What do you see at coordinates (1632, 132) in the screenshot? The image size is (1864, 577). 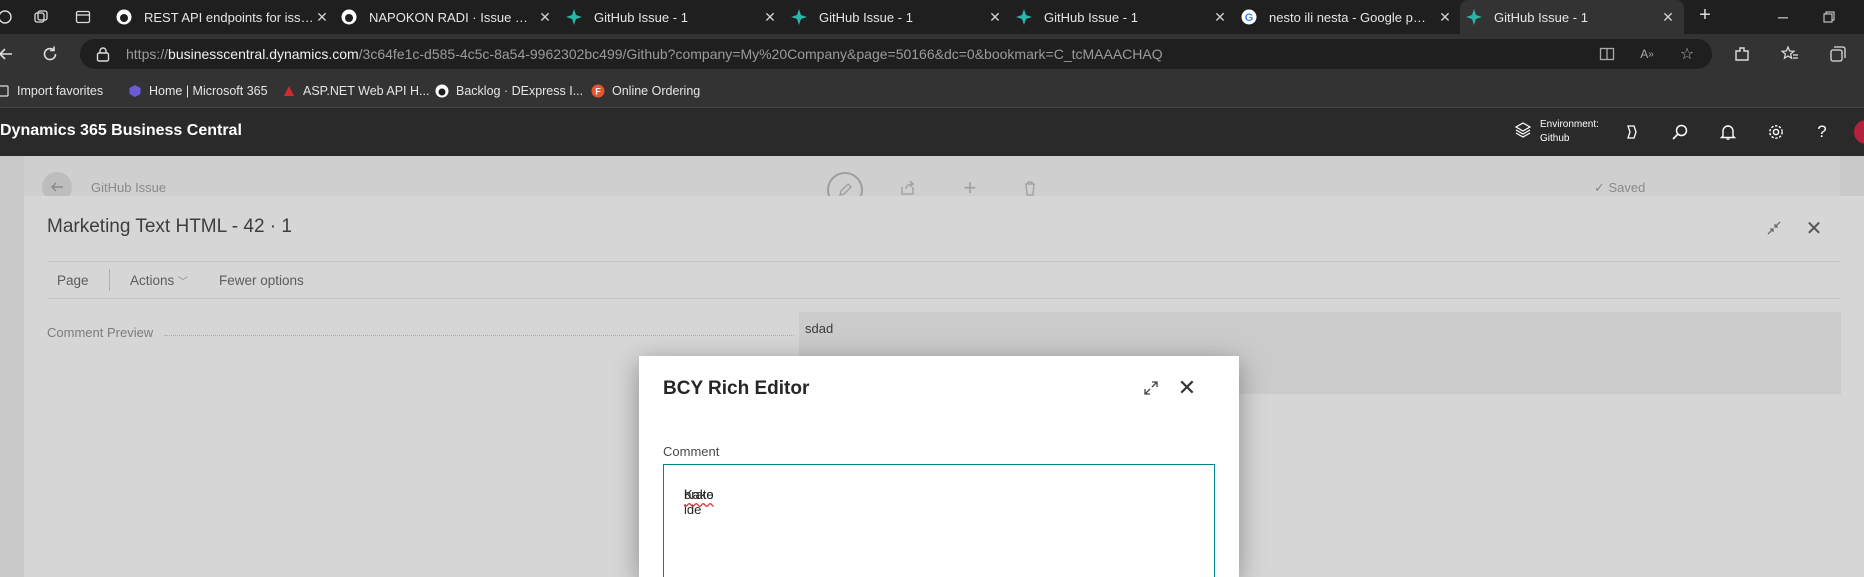 I see `copilot-icon` at bounding box center [1632, 132].